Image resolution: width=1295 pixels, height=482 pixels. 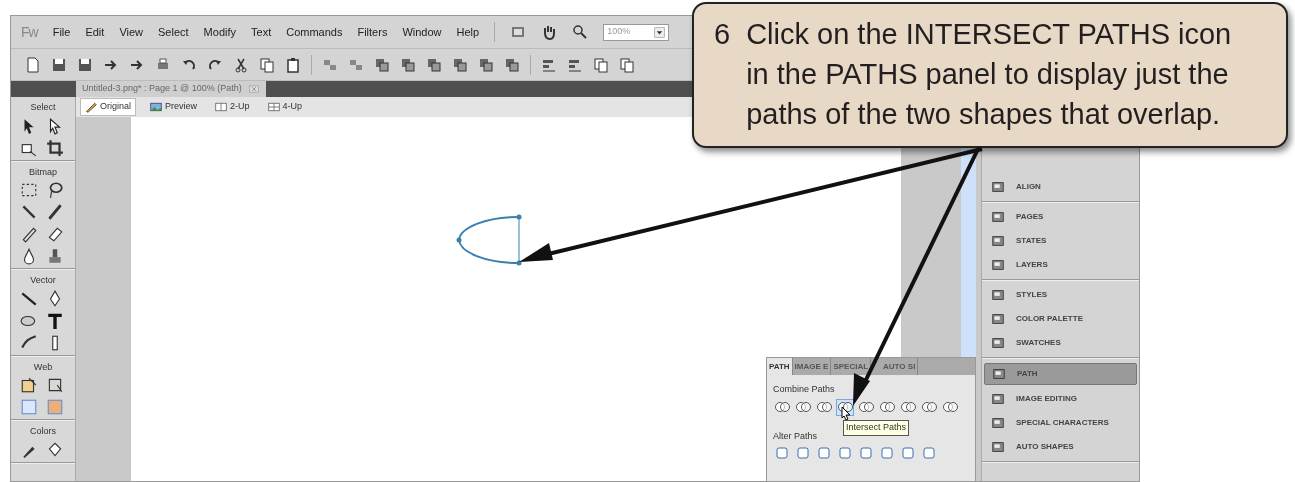 I want to click on menu-item: View, so click(x=131, y=32).